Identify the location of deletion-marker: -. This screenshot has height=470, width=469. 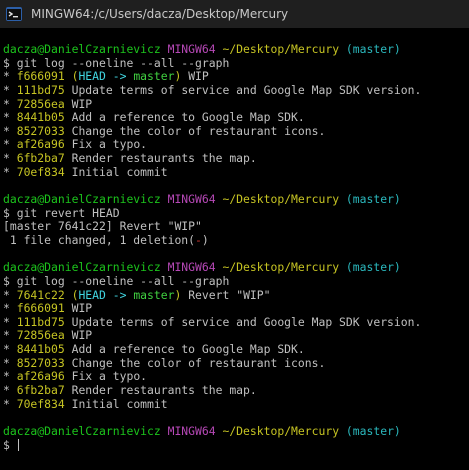
(198, 239).